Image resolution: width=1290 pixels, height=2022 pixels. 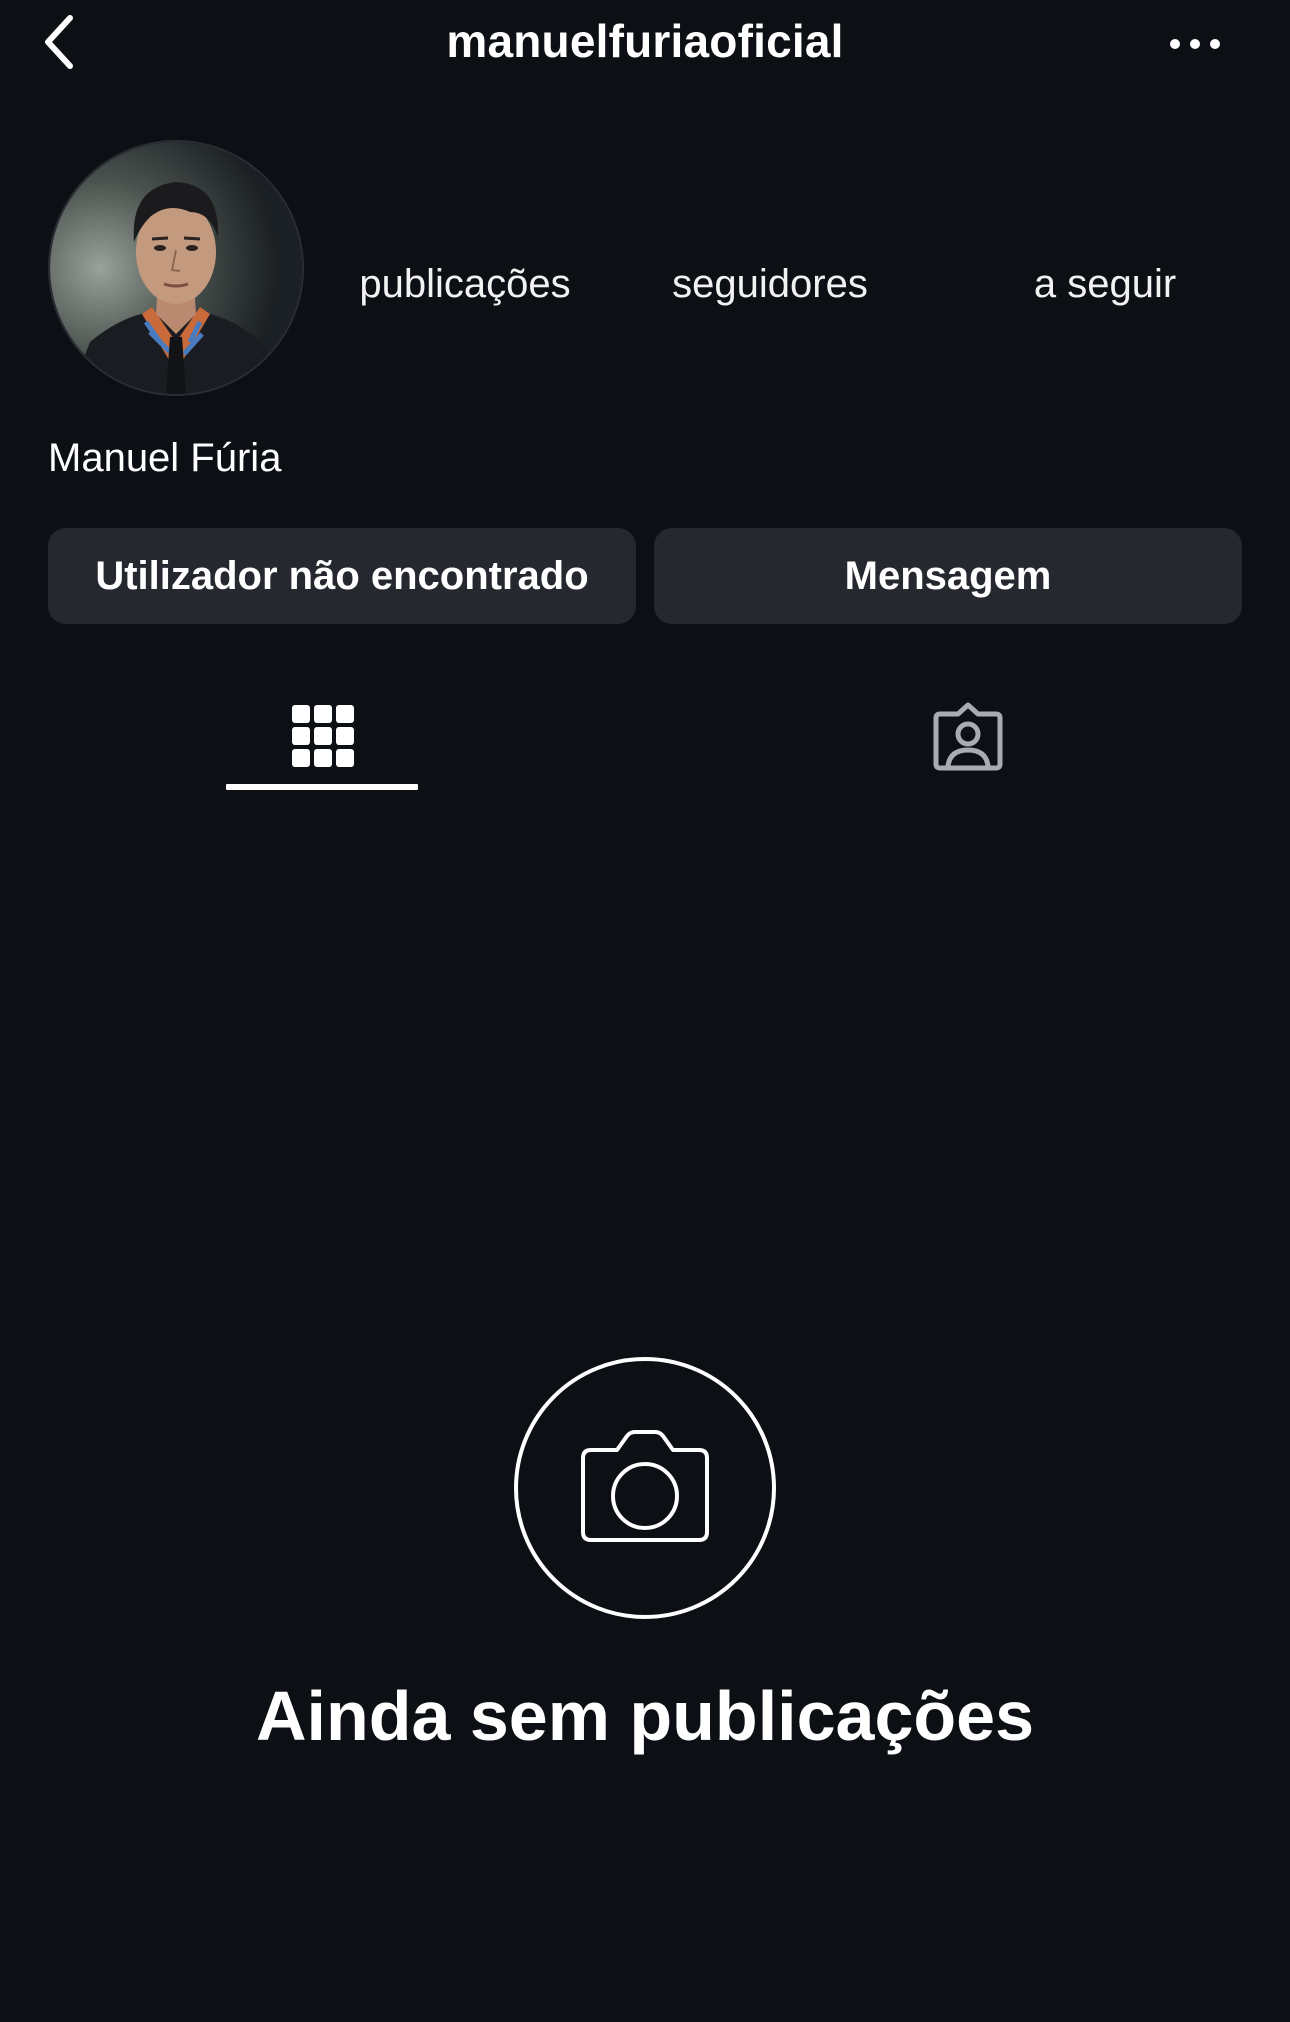 I want to click on more-options-button, so click(x=1195, y=44).